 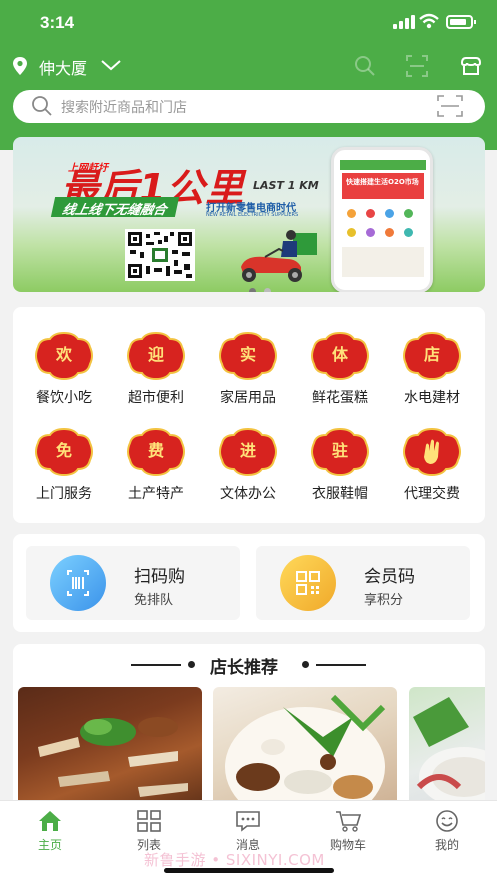 What do you see at coordinates (49, 845) in the screenshot?
I see `tab-home-label: 主页` at bounding box center [49, 845].